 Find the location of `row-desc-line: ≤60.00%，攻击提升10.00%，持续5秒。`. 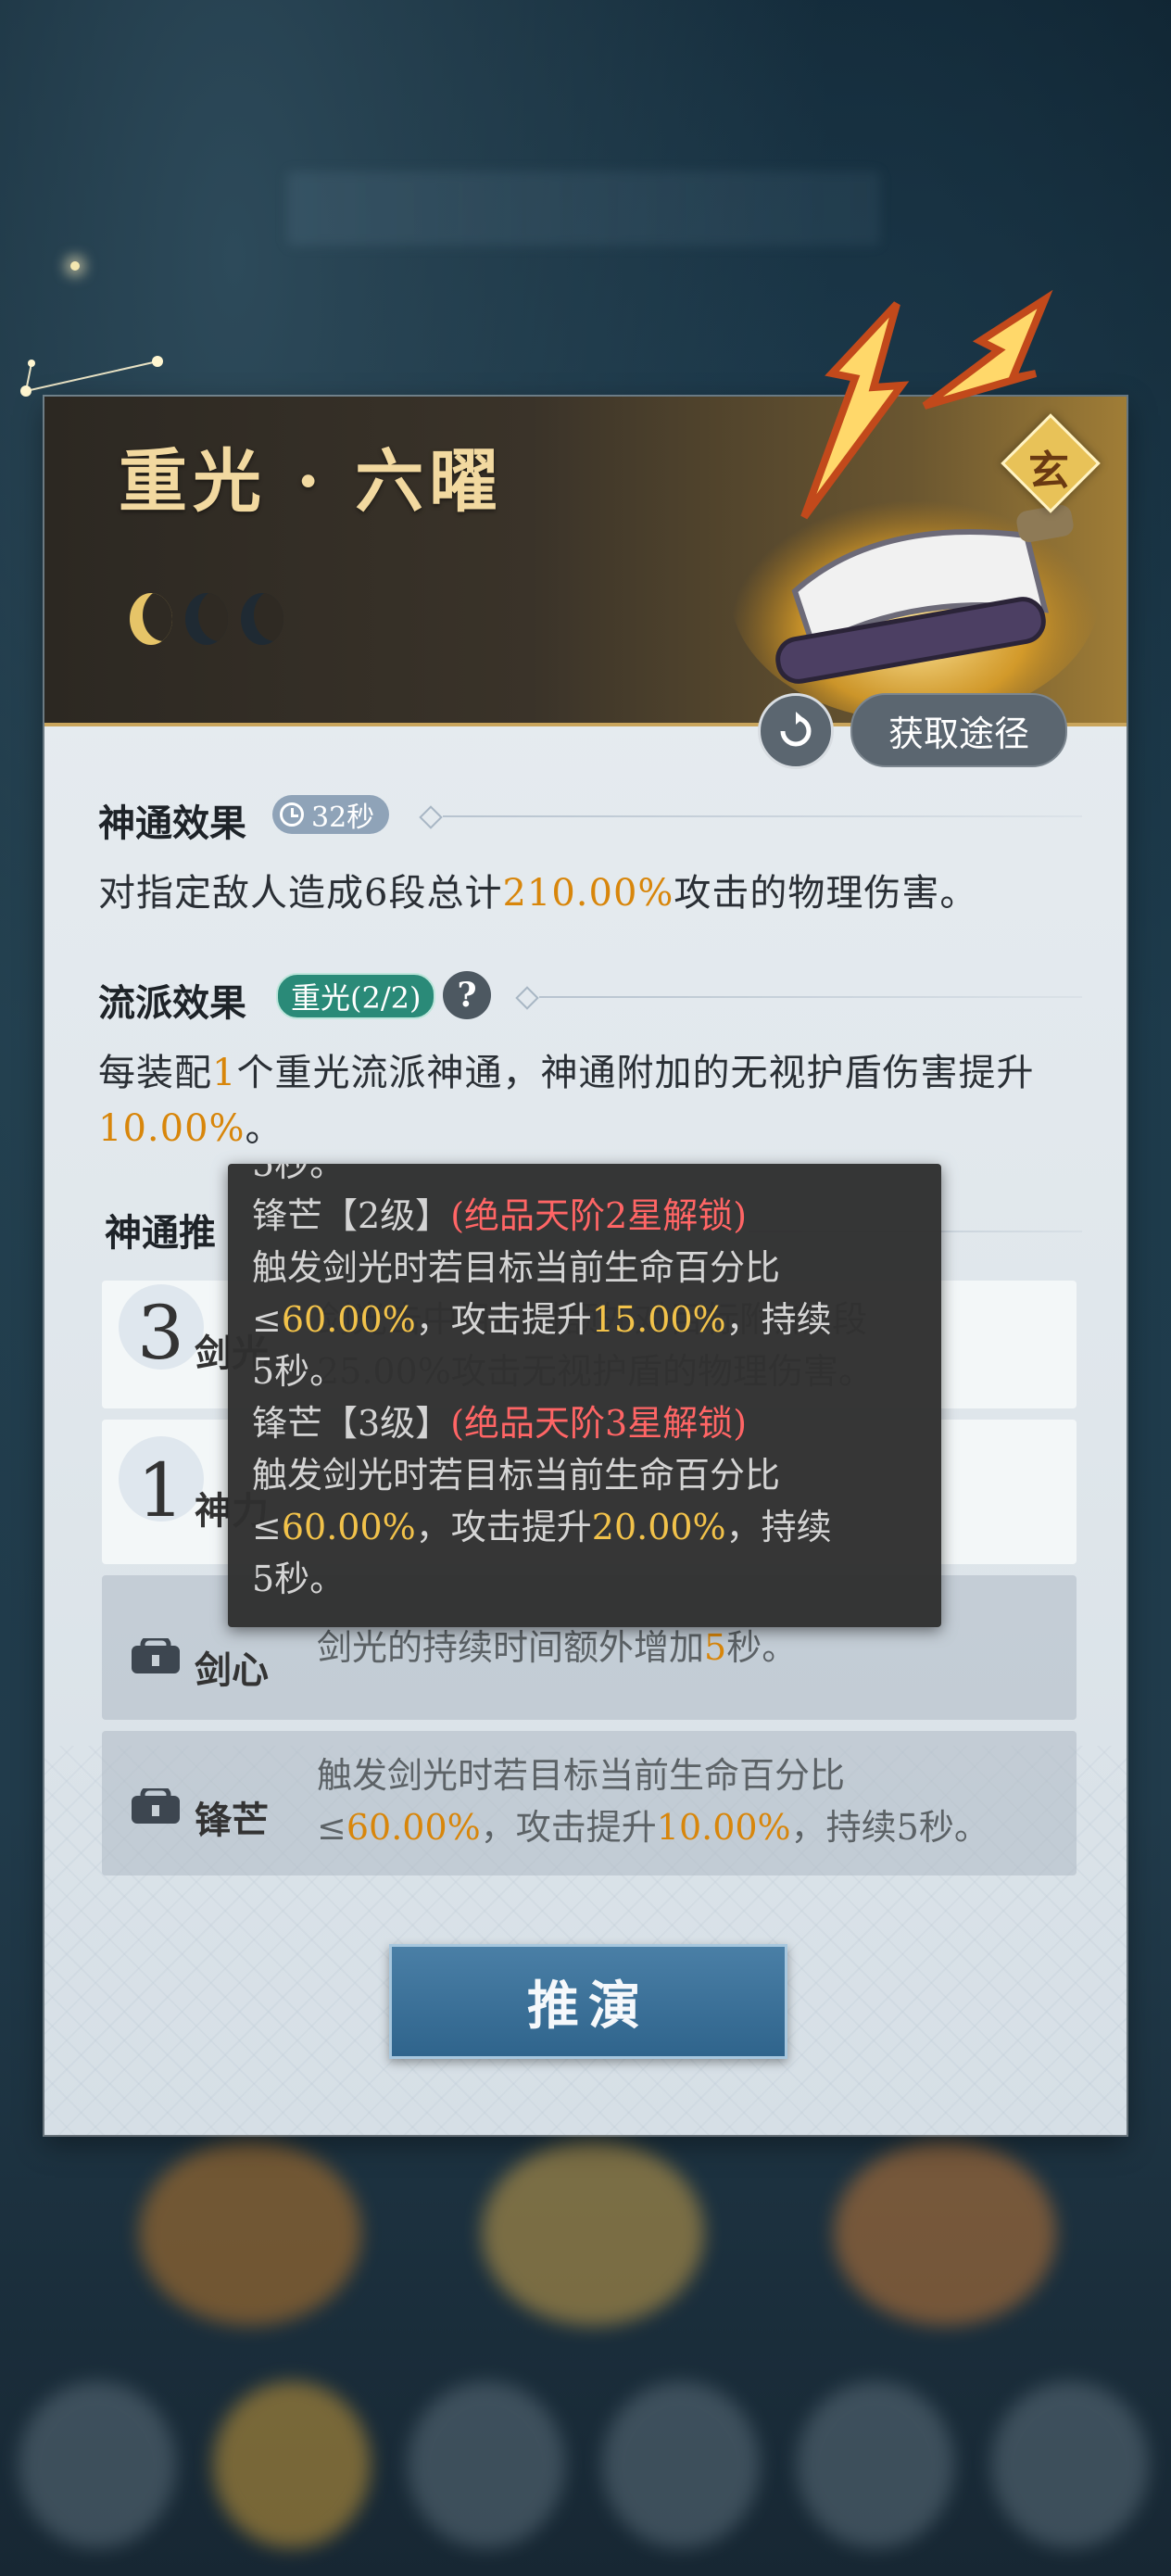

row-desc-line: ≤60.00%，攻击提升10.00%，持续5秒。 is located at coordinates (688, 1827).